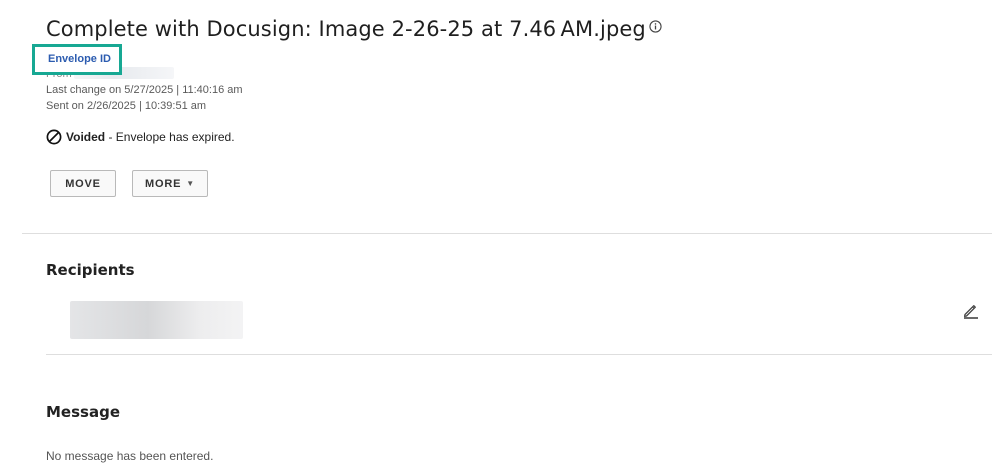  I want to click on status-label: Voided, so click(86, 137).